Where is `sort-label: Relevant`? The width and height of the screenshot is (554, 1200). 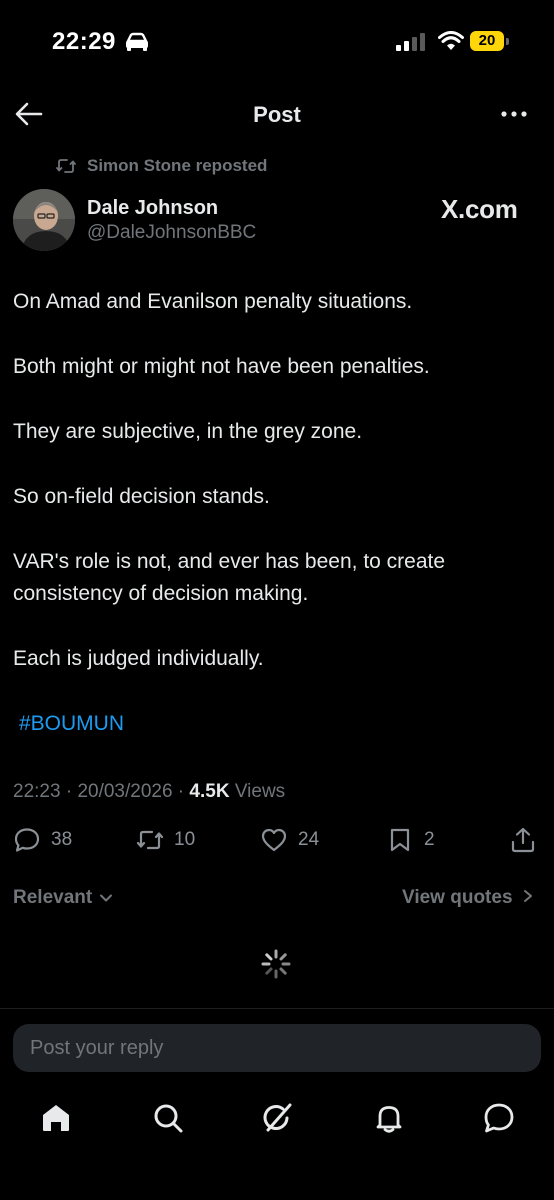 sort-label: Relevant is located at coordinates (53, 897).